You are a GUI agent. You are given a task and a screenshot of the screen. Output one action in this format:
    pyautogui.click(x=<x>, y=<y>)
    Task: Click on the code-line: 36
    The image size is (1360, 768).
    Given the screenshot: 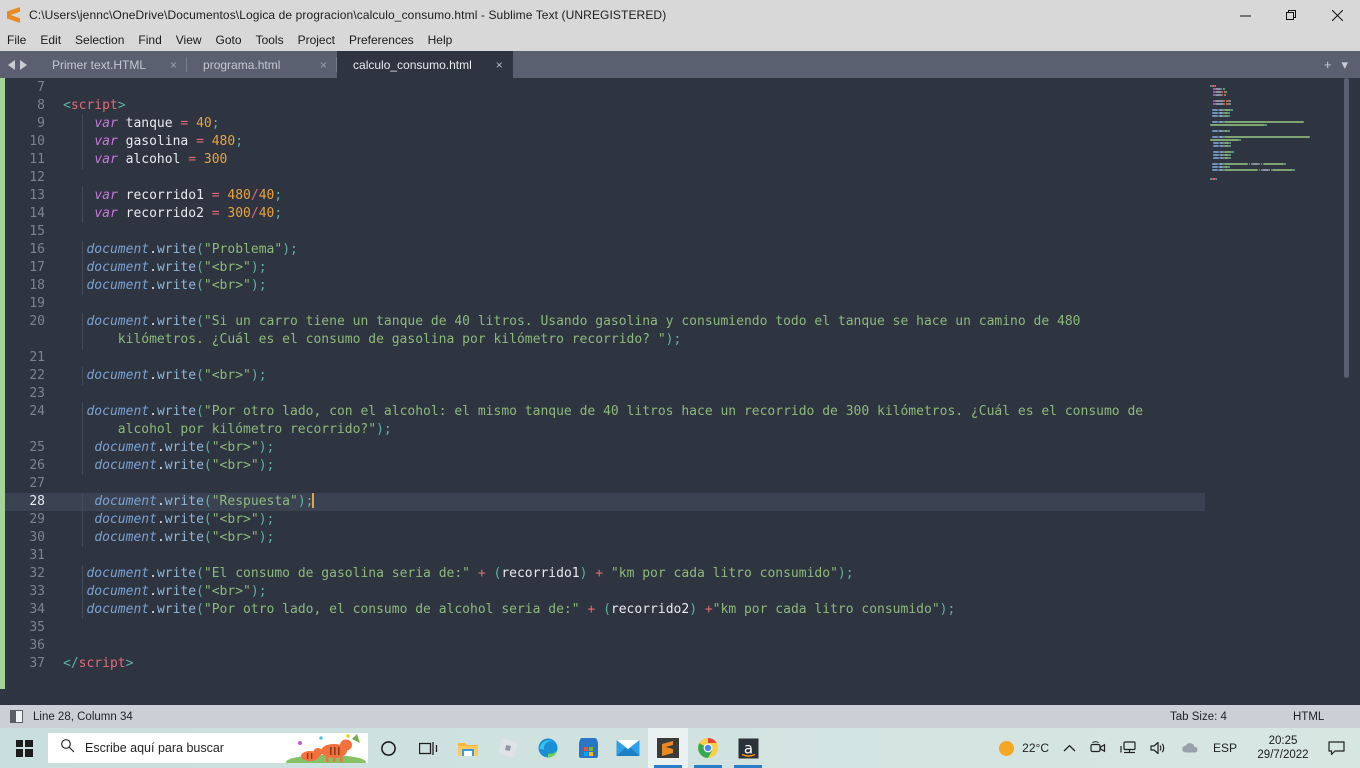 What is the action you would take?
    pyautogui.click(x=605, y=646)
    